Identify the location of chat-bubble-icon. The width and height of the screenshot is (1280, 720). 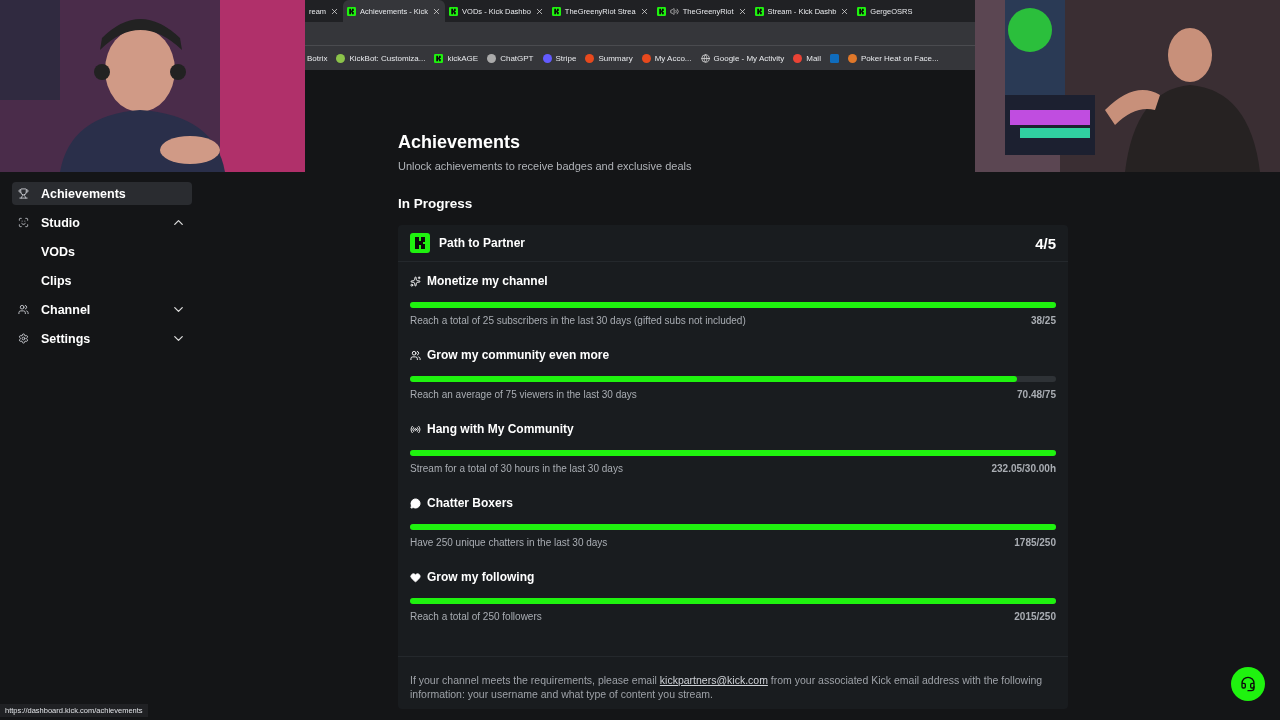
(415, 503).